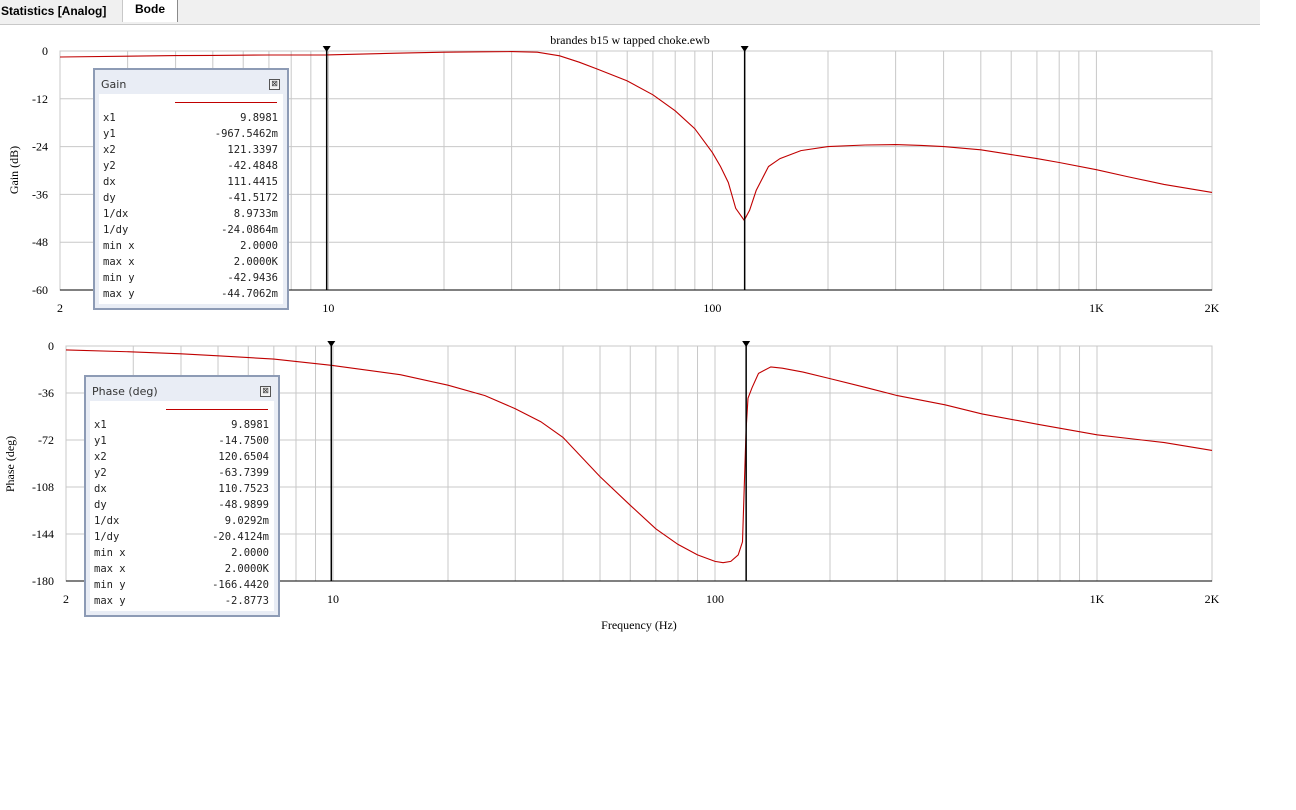 The image size is (1296, 810). I want to click on gain-legend-line, so click(226, 102).